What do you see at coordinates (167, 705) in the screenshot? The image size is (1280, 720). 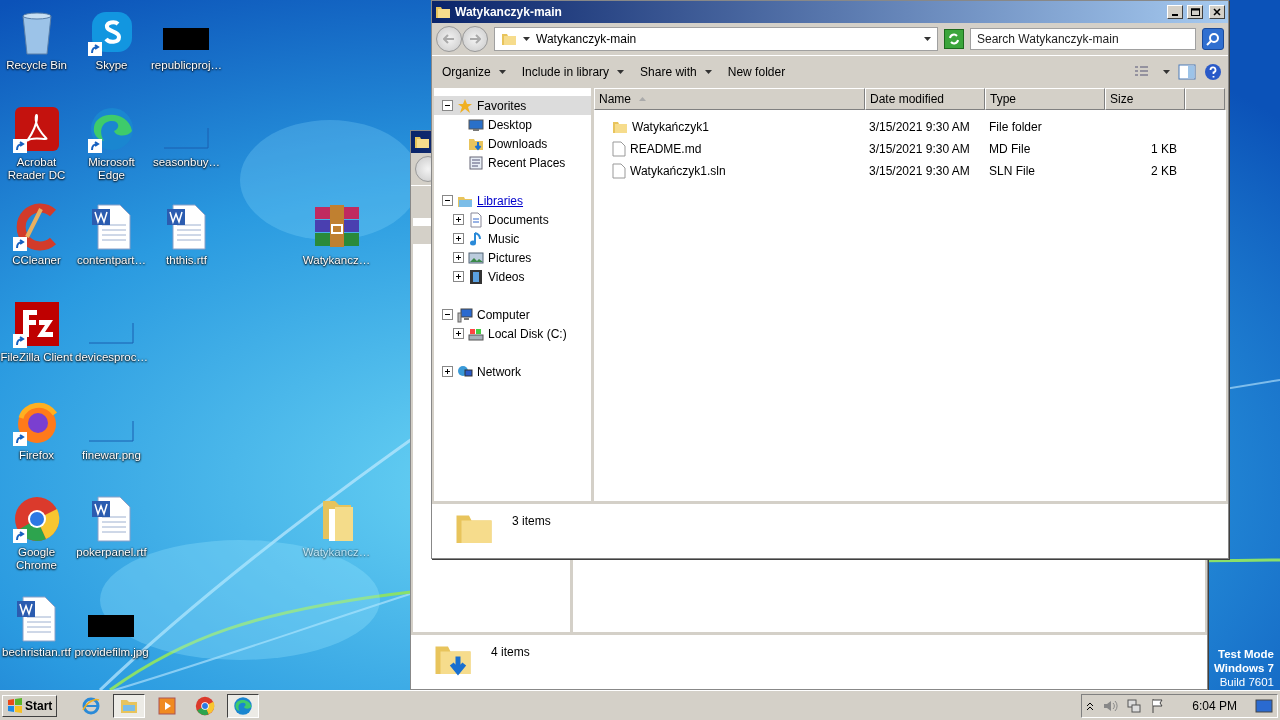 I see `media-player-icon` at bounding box center [167, 705].